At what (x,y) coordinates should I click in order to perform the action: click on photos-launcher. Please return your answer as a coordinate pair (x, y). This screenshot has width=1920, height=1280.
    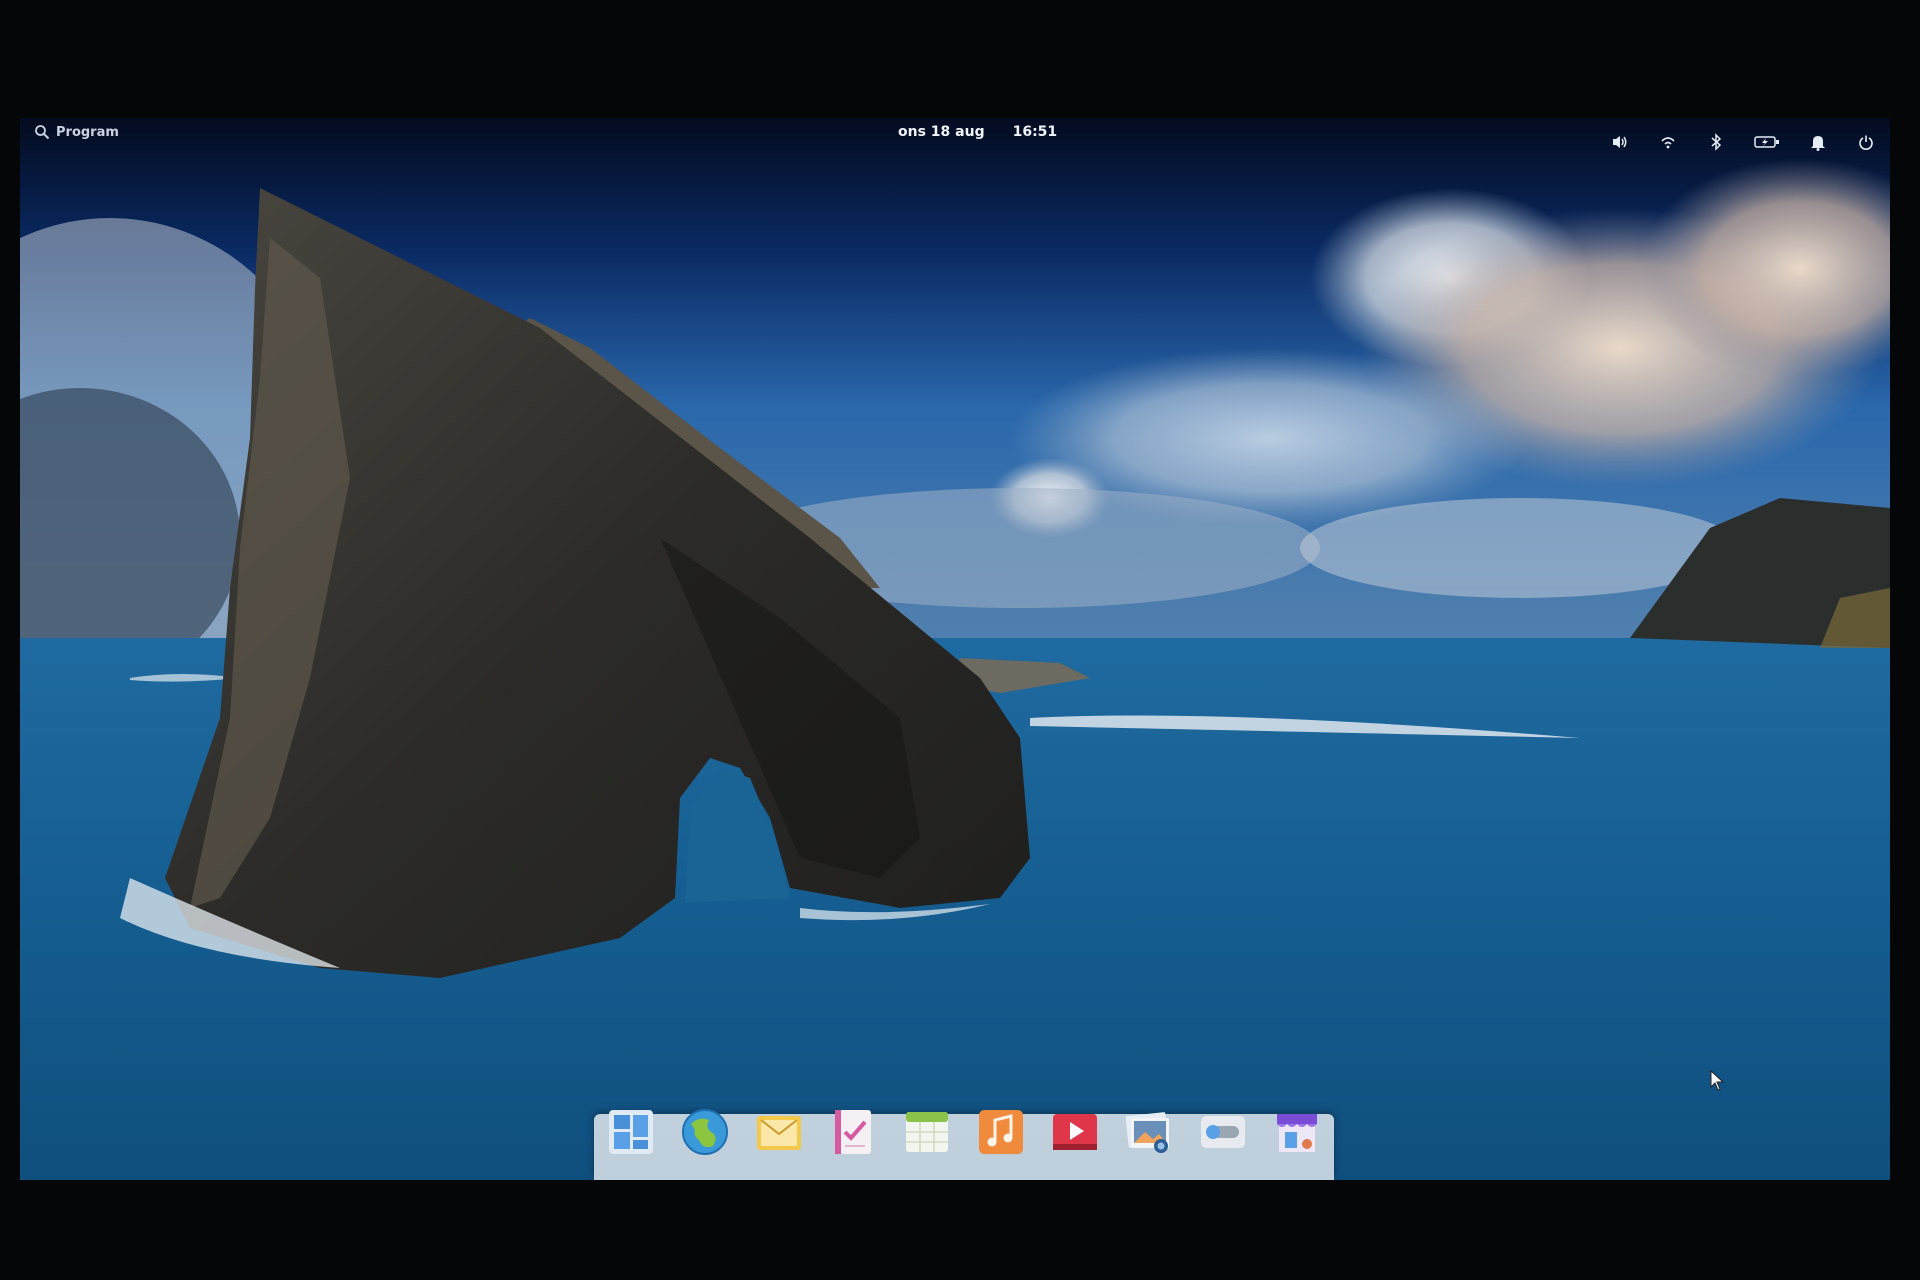
    Looking at the image, I should click on (1149, 1132).